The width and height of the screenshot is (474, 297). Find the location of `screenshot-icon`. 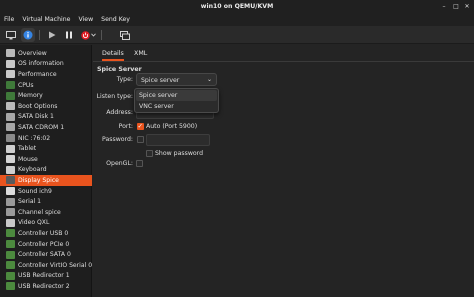

screenshot-icon is located at coordinates (125, 35).